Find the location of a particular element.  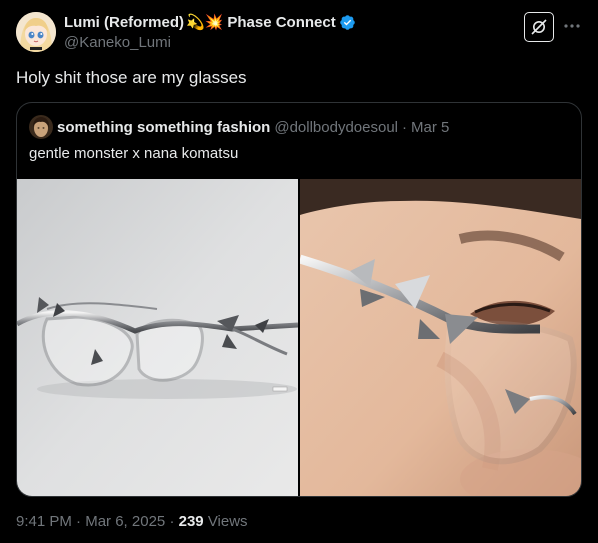

views-count: 239 is located at coordinates (191, 521).